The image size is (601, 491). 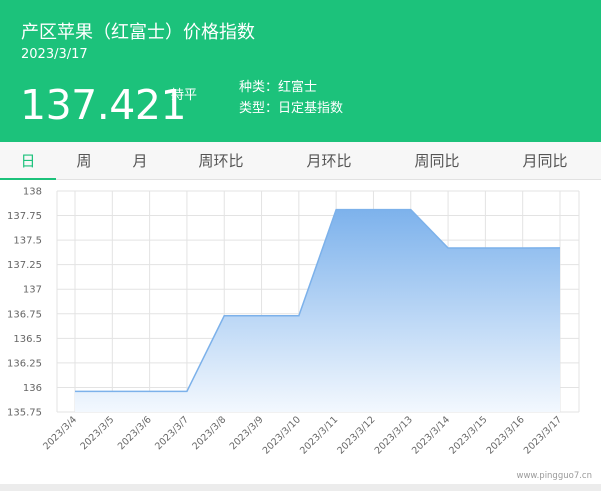 What do you see at coordinates (28, 161) in the screenshot?
I see `tab-day: 日` at bounding box center [28, 161].